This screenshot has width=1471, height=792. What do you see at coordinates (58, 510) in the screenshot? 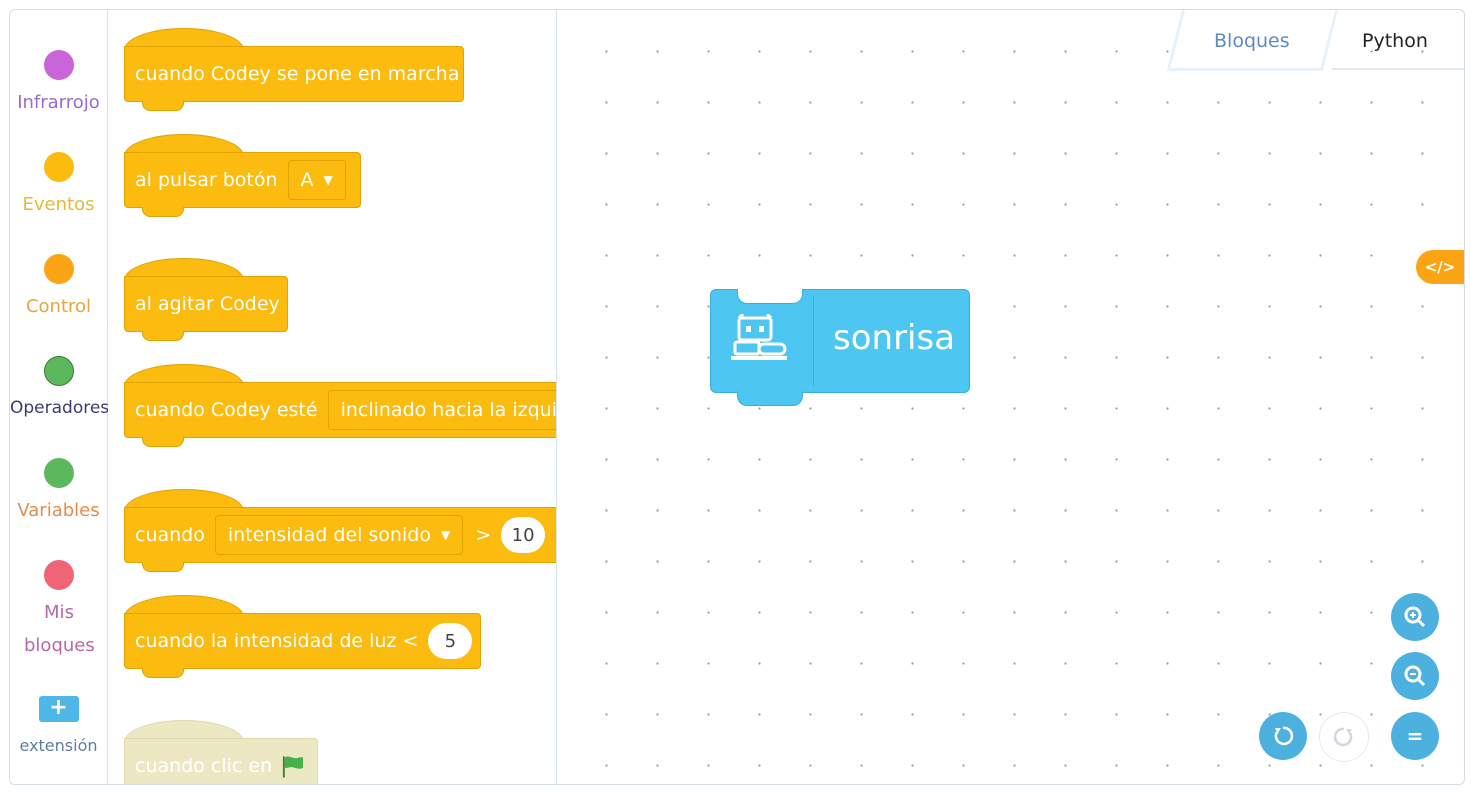
I see `category-label: Variables` at bounding box center [58, 510].